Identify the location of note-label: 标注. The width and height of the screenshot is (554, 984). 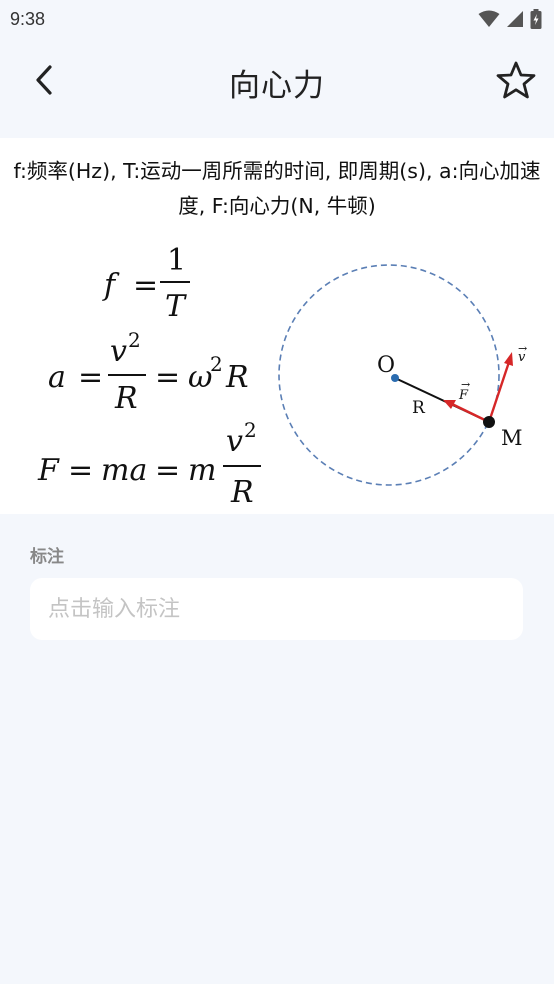
(47, 557).